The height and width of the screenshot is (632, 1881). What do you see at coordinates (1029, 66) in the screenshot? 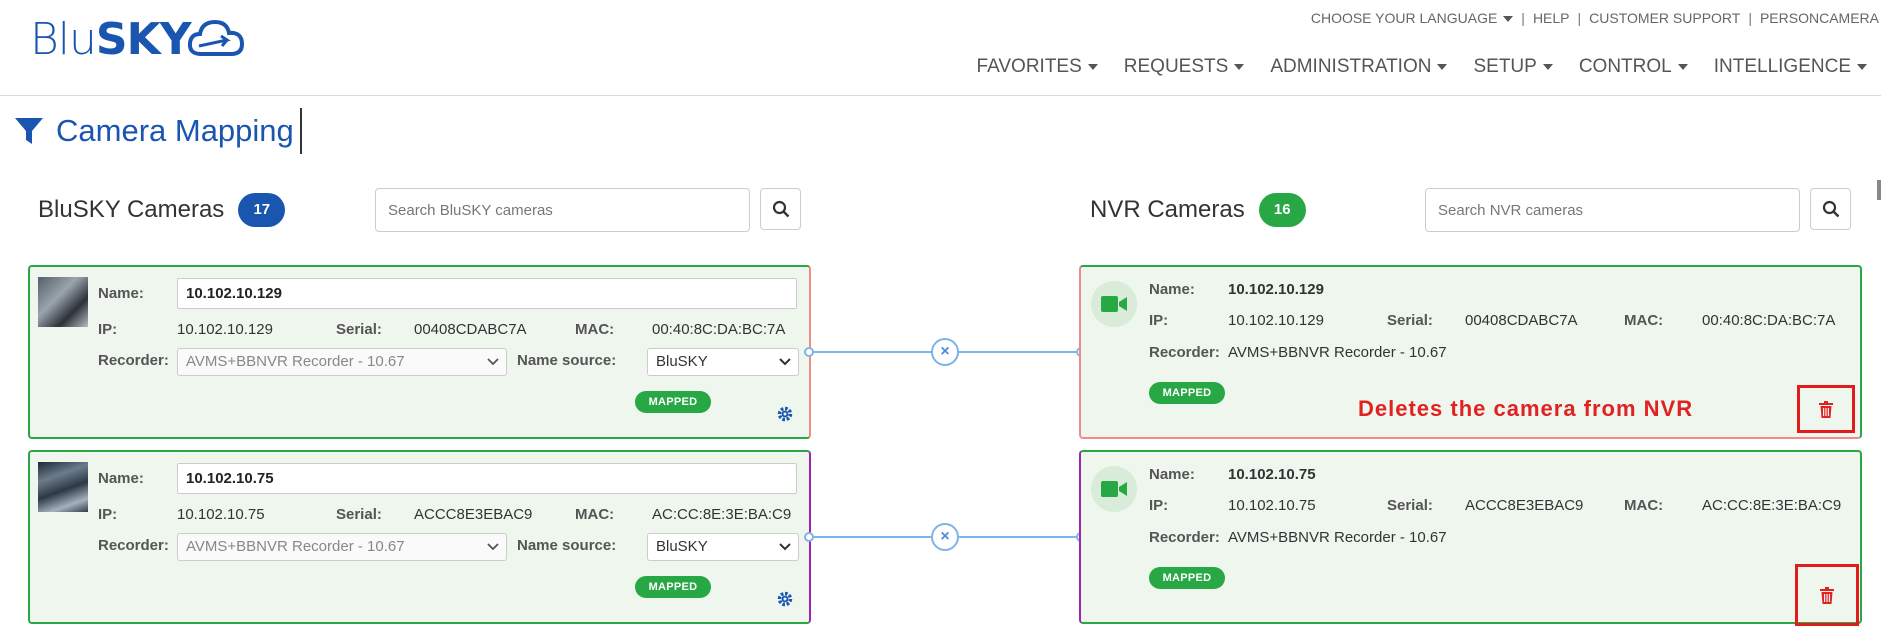
I see `nav-label: FAVORITES` at bounding box center [1029, 66].